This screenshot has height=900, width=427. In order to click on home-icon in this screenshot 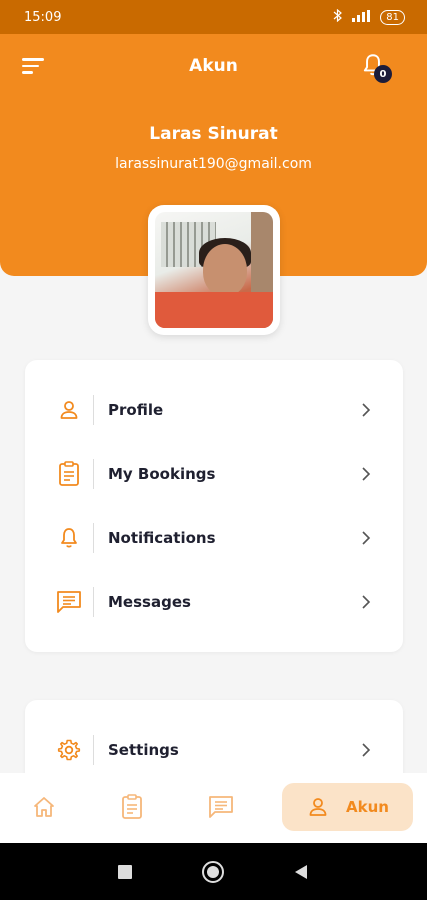, I will do `click(44, 807)`.